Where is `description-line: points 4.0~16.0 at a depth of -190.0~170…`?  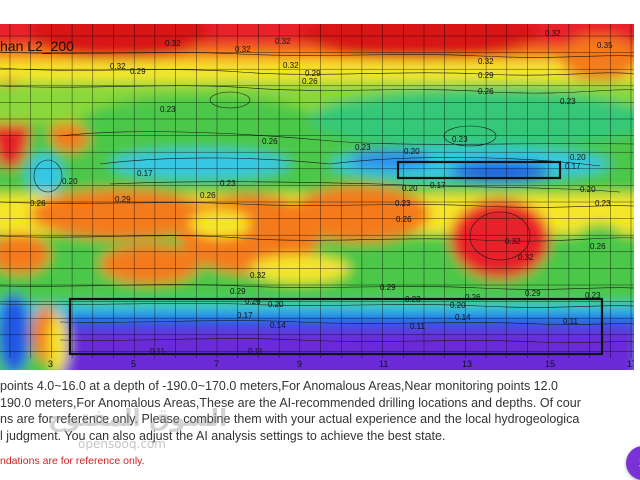 description-line: points 4.0~16.0 at a depth of -190.0~170… is located at coordinates (279, 386).